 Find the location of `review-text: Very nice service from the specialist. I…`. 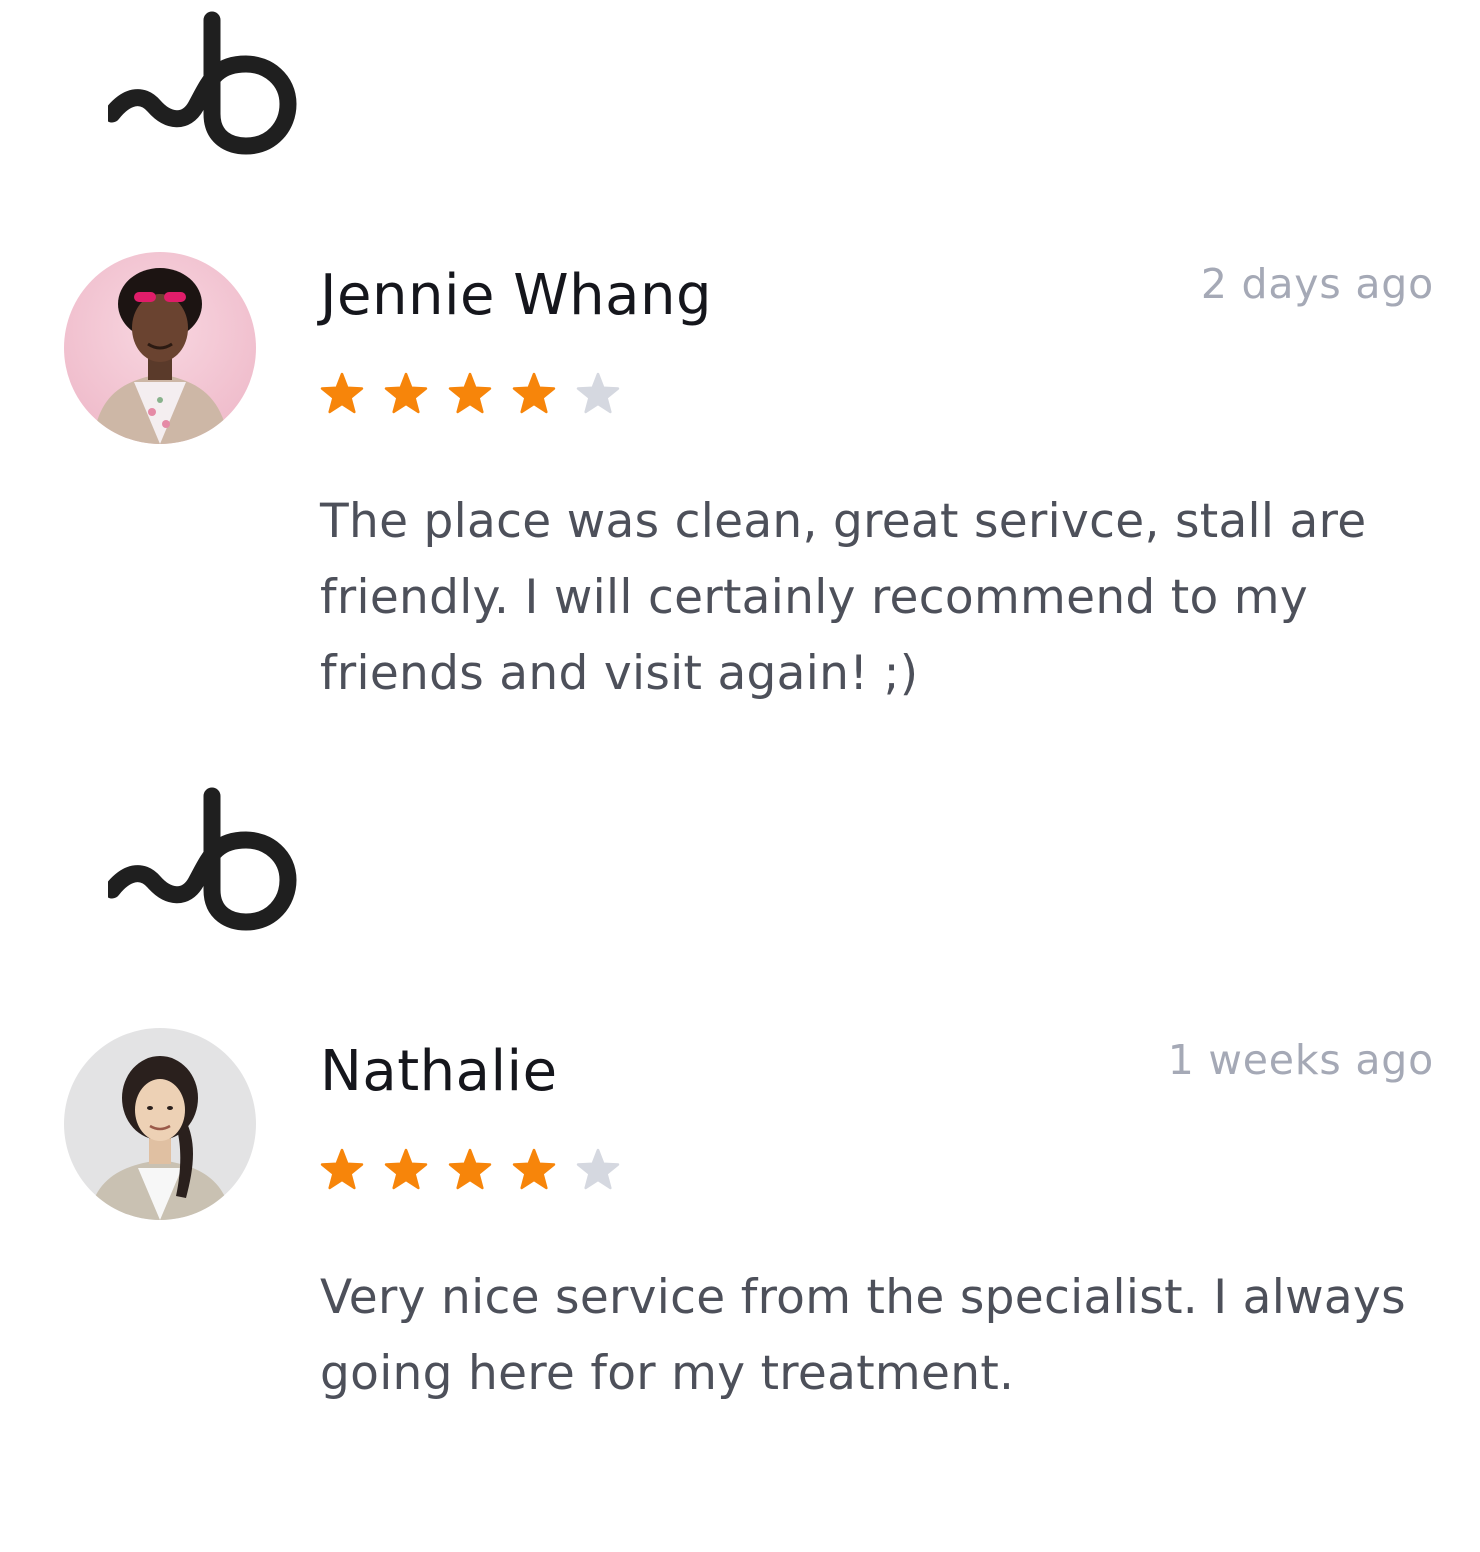

review-text: Very nice service from the specialist. I… is located at coordinates (863, 1335).